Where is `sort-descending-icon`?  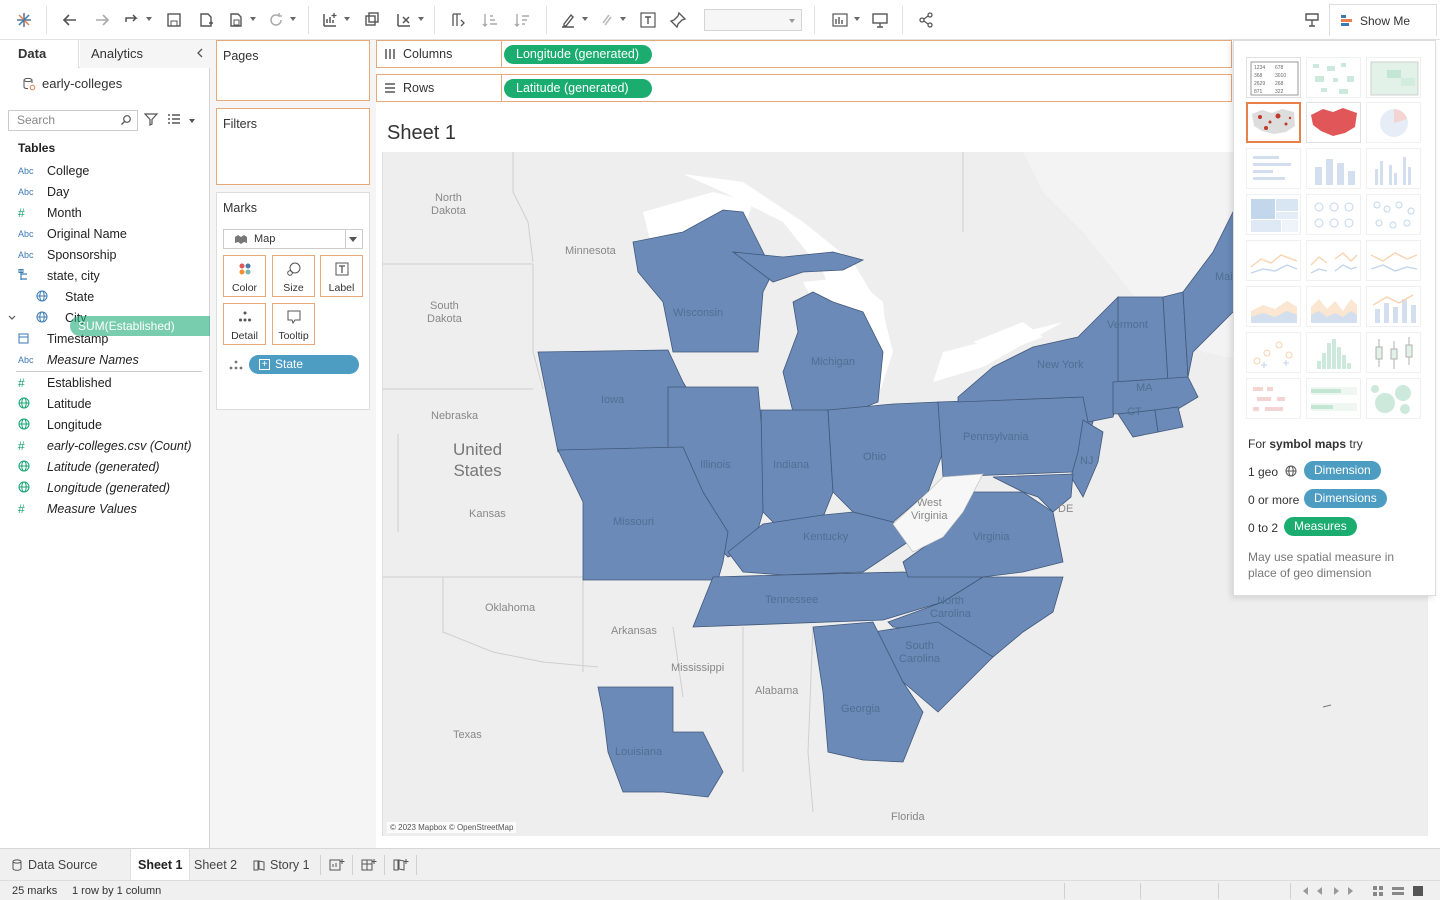 sort-descending-icon is located at coordinates (522, 20).